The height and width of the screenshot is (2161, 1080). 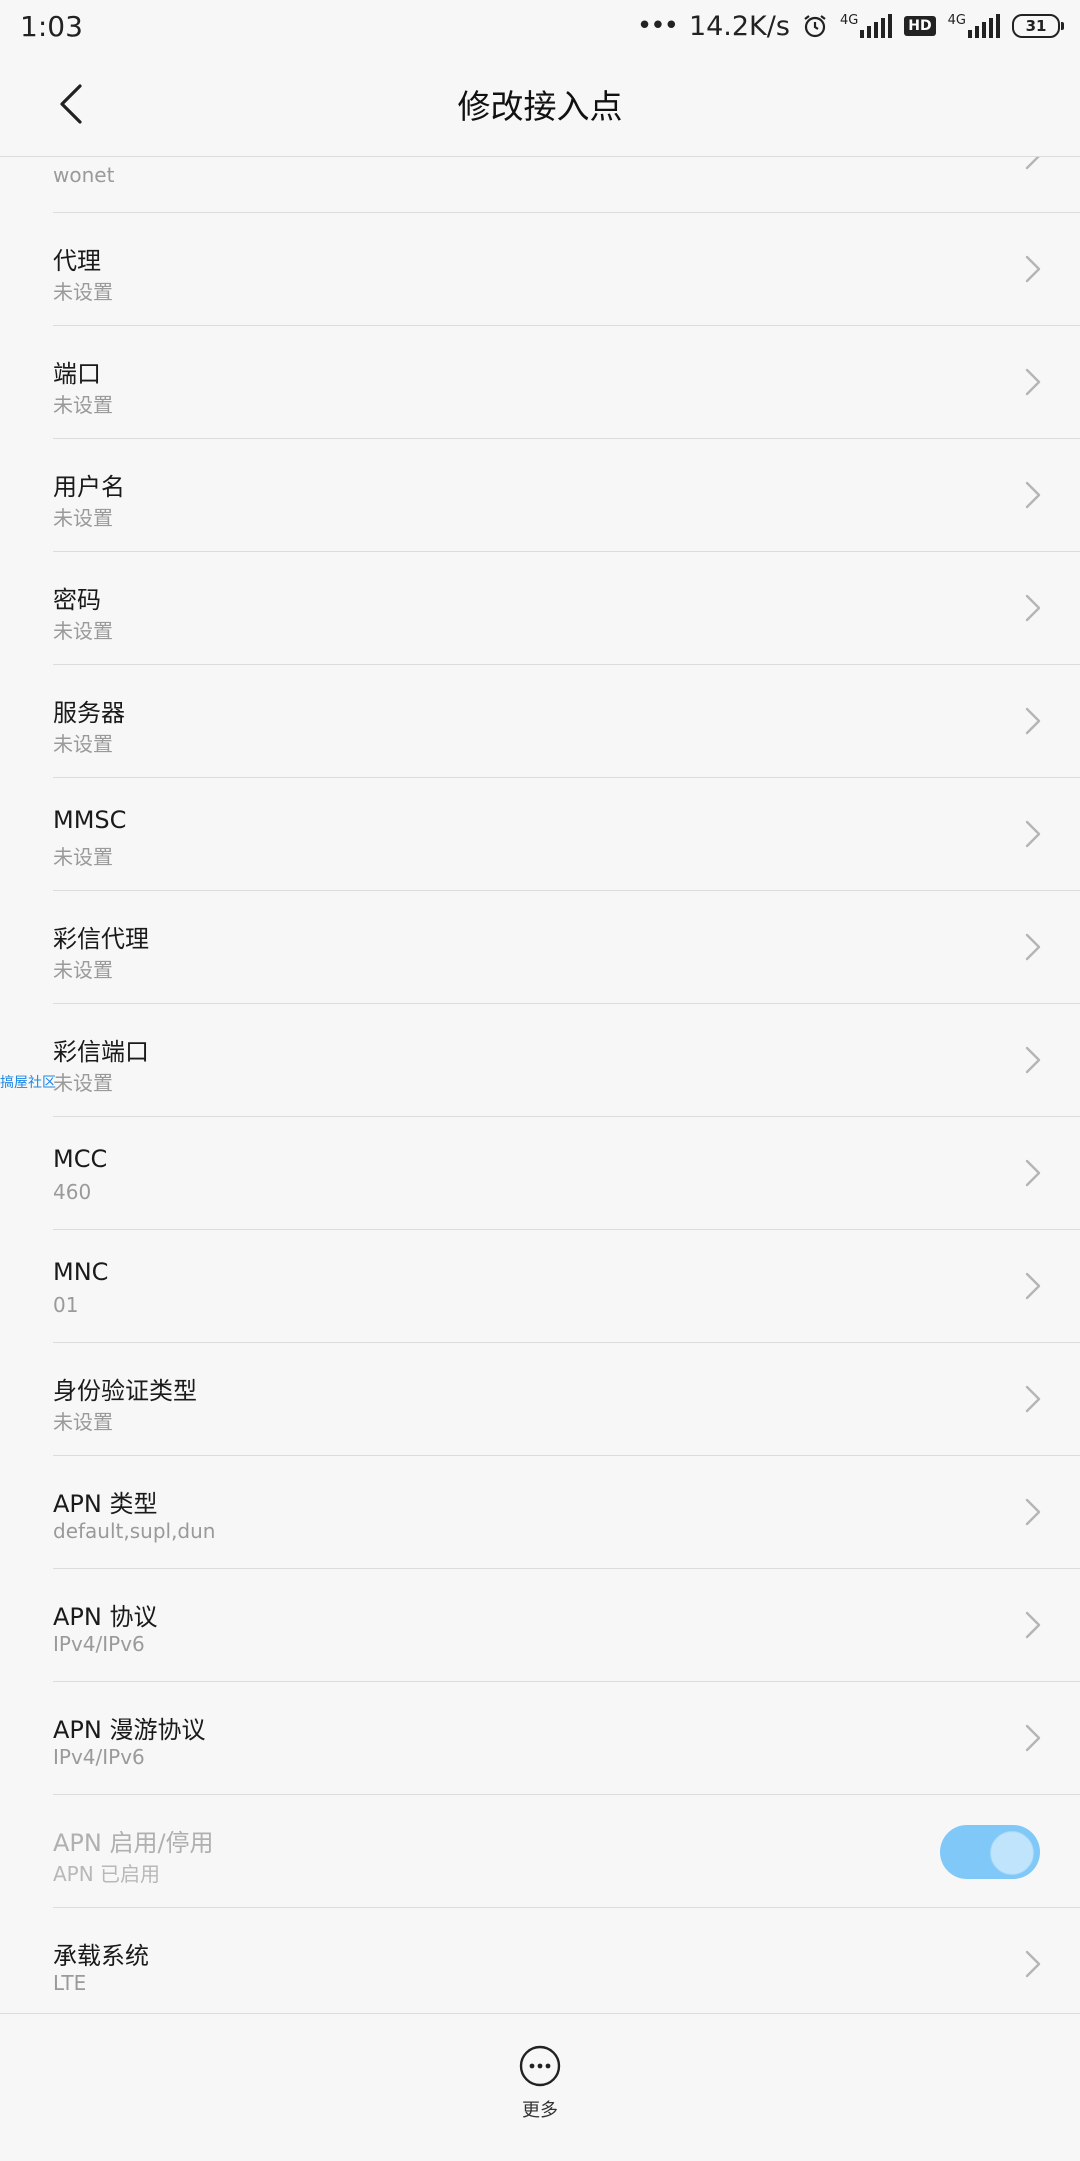 What do you see at coordinates (566, 1738) in the screenshot?
I see `list-item: APN 漫游协议 IPv4/IPv6` at bounding box center [566, 1738].